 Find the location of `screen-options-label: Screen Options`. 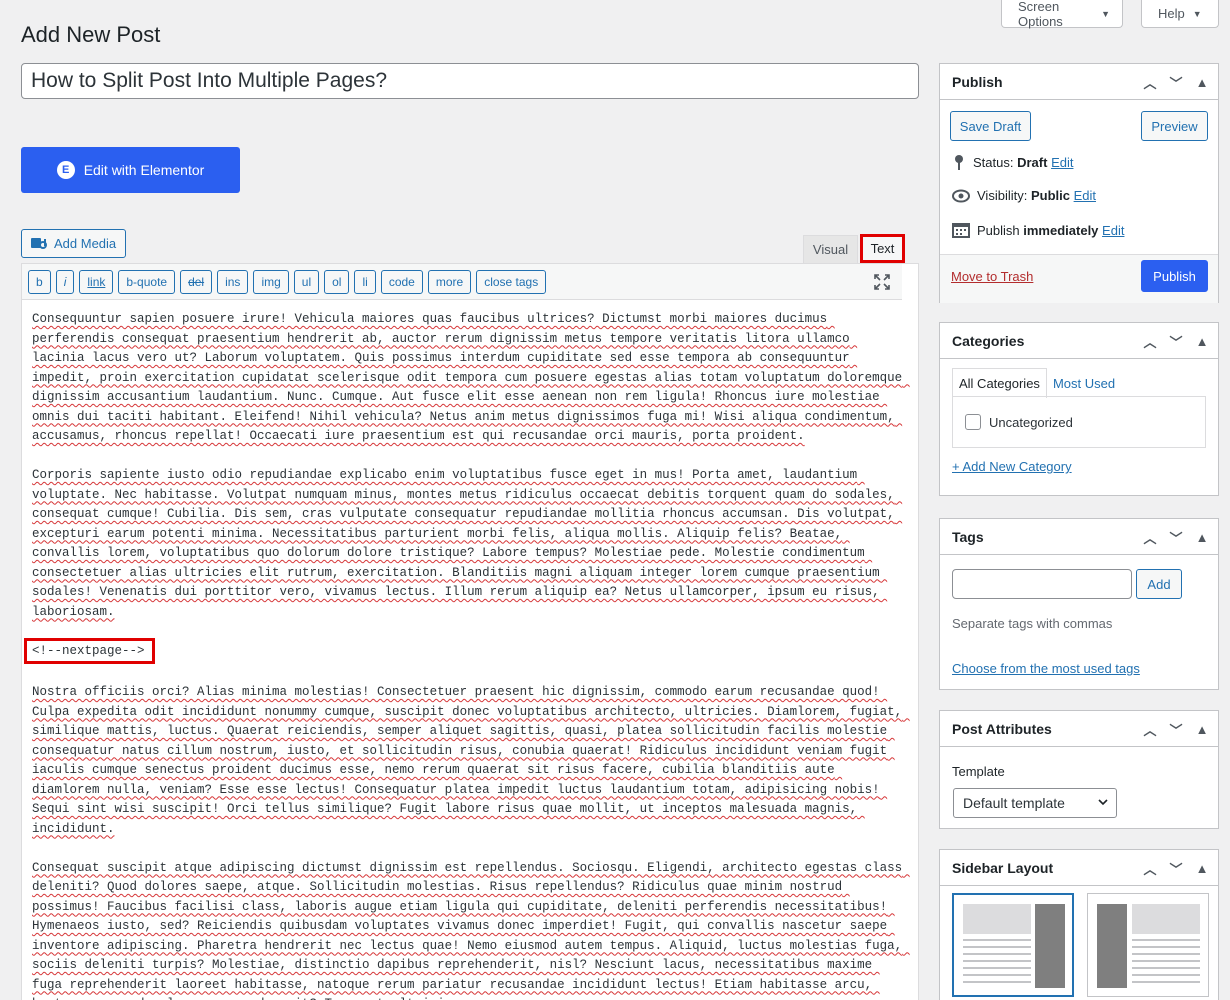

screen-options-label: Screen Options is located at coordinates (1040, 14).